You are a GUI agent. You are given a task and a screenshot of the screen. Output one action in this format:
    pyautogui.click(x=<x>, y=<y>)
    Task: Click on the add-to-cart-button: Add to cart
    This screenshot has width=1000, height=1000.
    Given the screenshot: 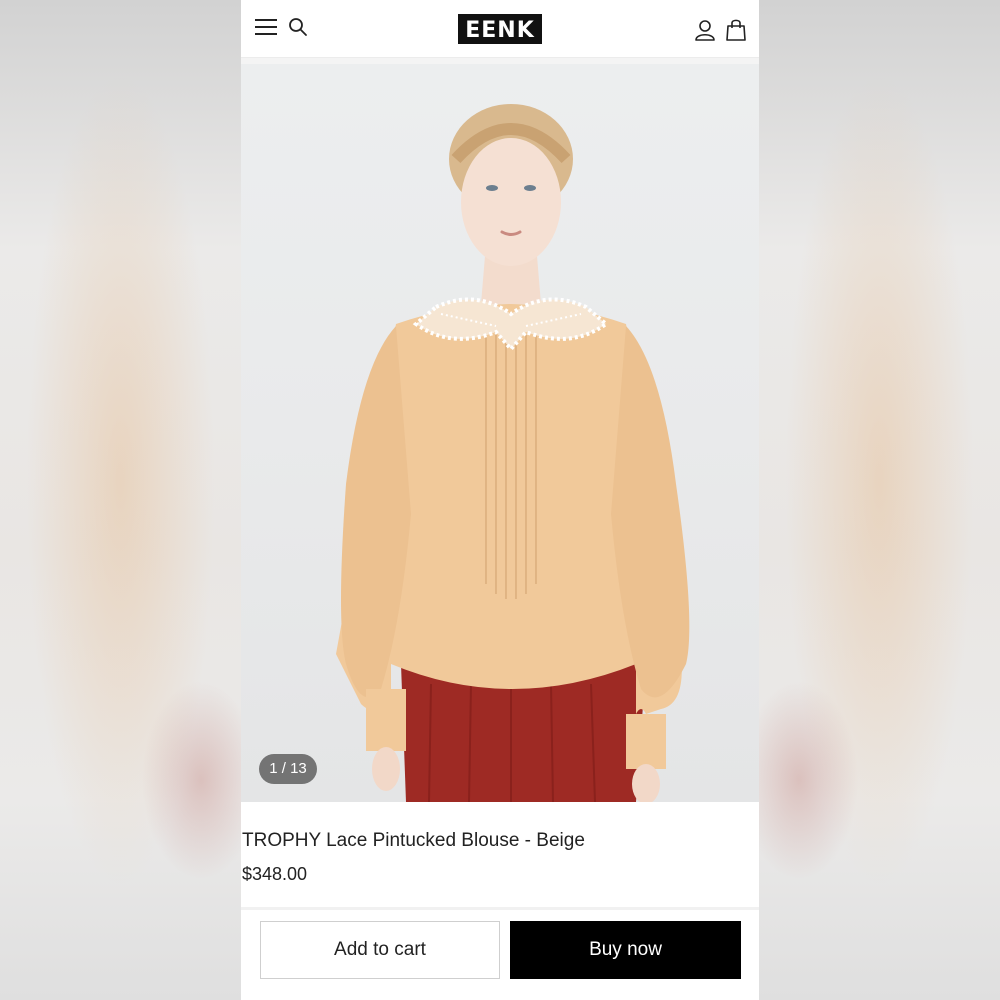 What is the action you would take?
    pyautogui.click(x=380, y=950)
    